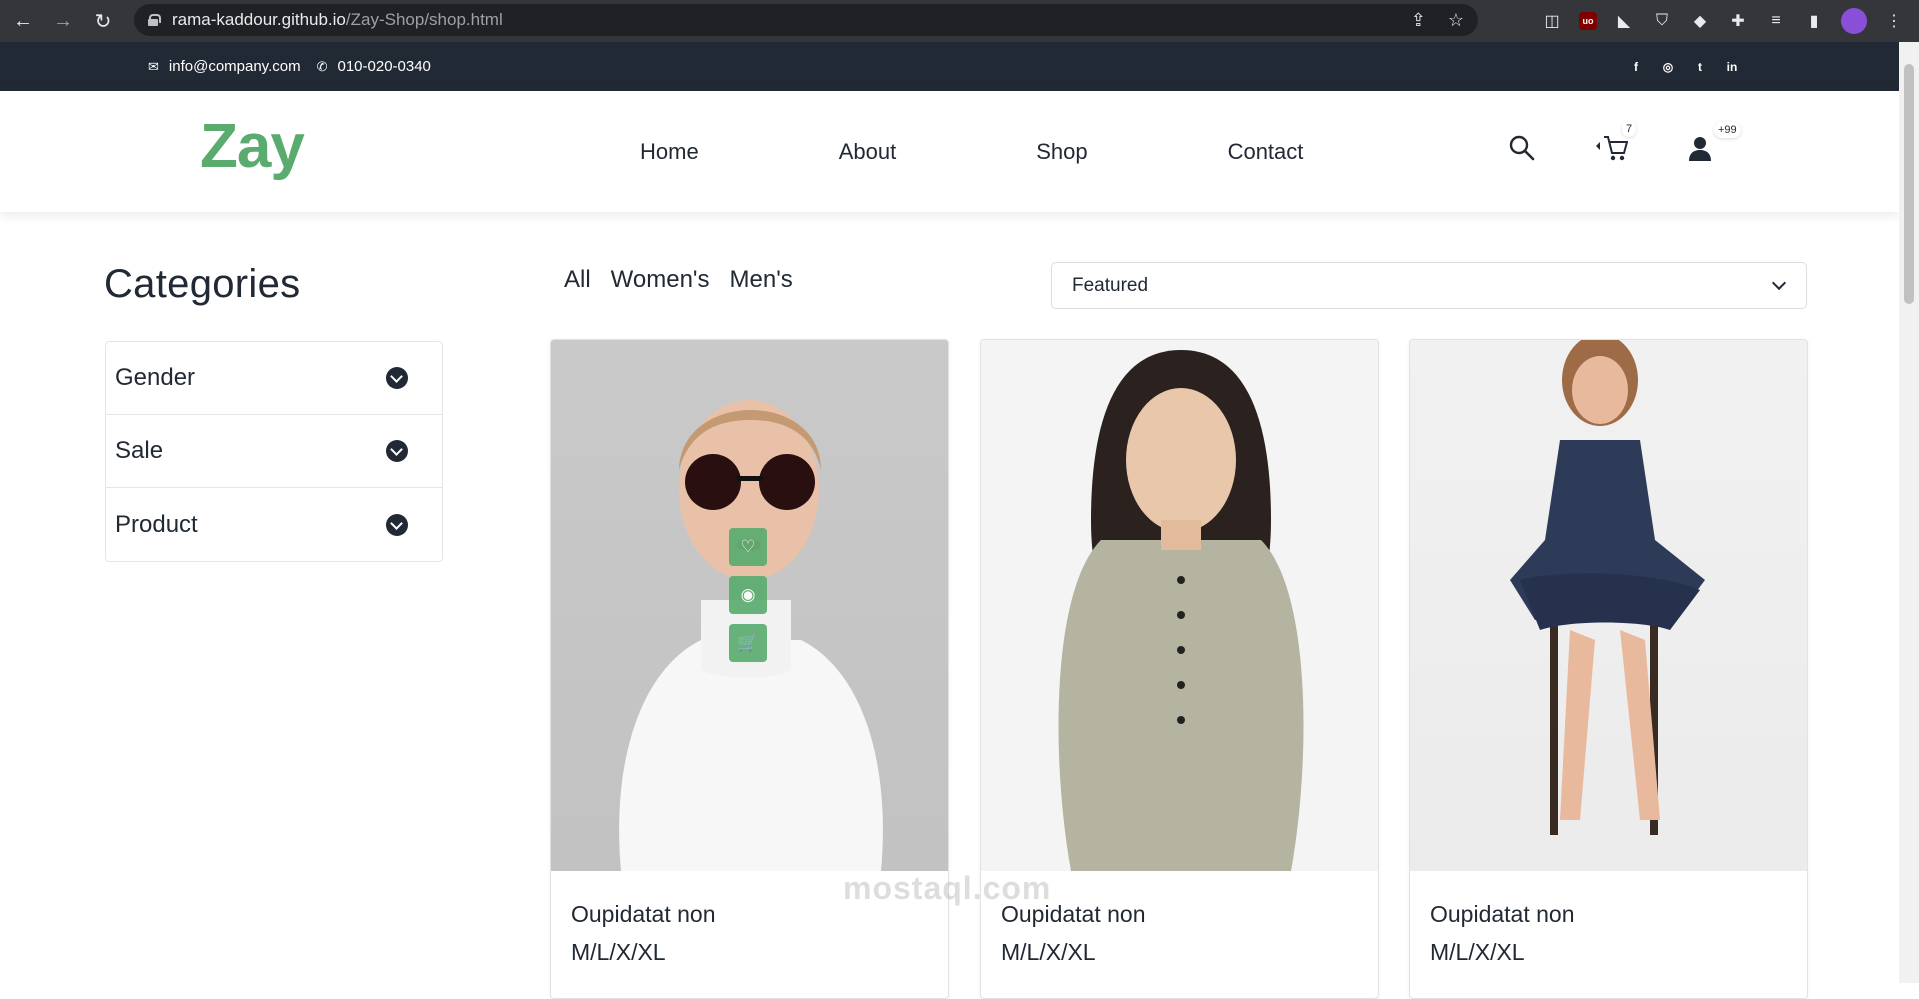  What do you see at coordinates (1266, 152) in the screenshot?
I see `nav-contact: Contact` at bounding box center [1266, 152].